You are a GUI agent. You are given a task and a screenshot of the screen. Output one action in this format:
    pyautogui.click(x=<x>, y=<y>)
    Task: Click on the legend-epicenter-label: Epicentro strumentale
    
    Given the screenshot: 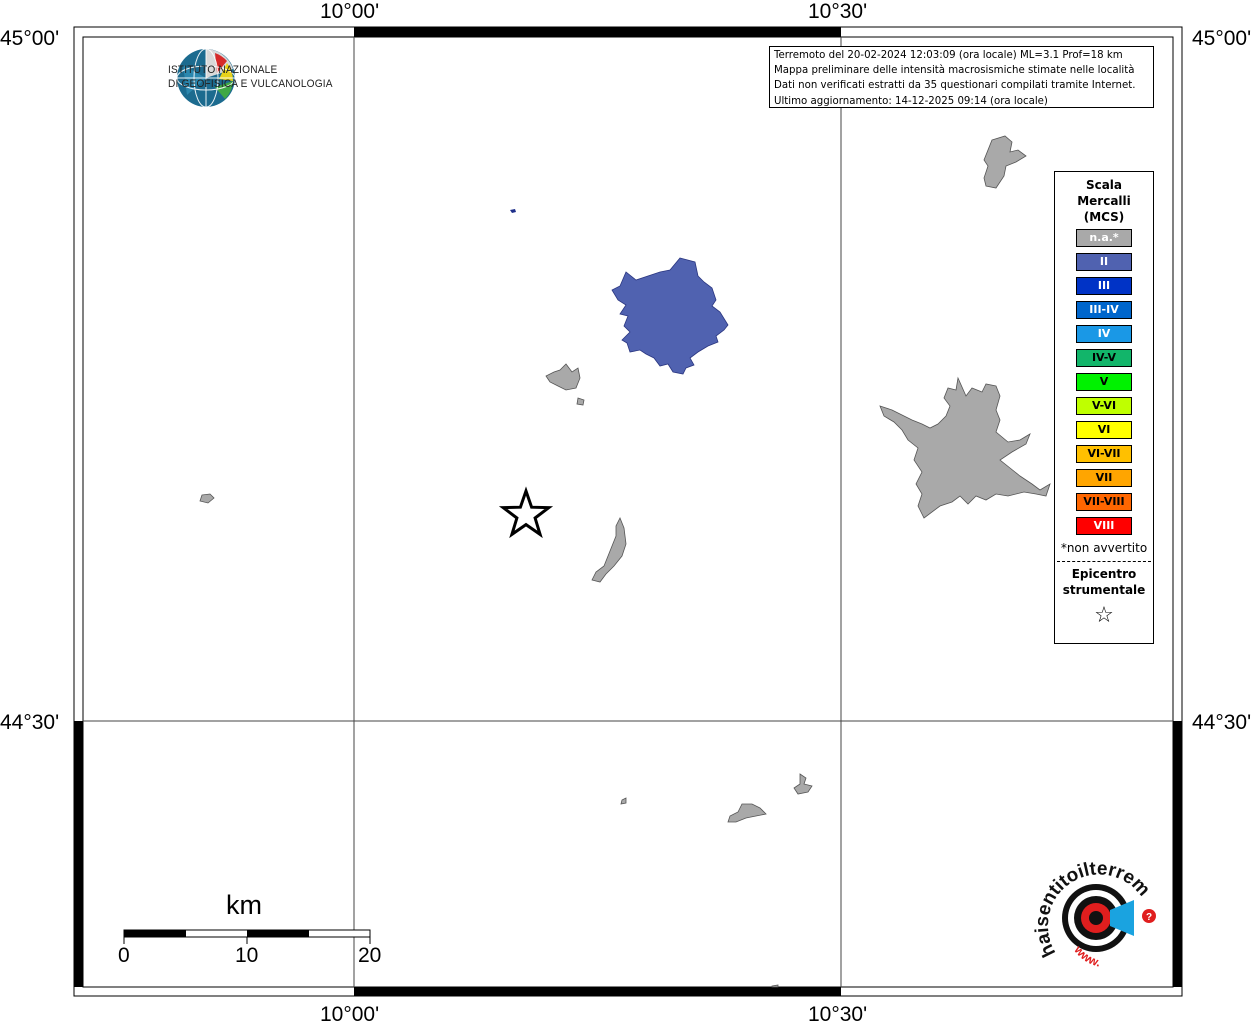 What is the action you would take?
    pyautogui.click(x=1104, y=582)
    